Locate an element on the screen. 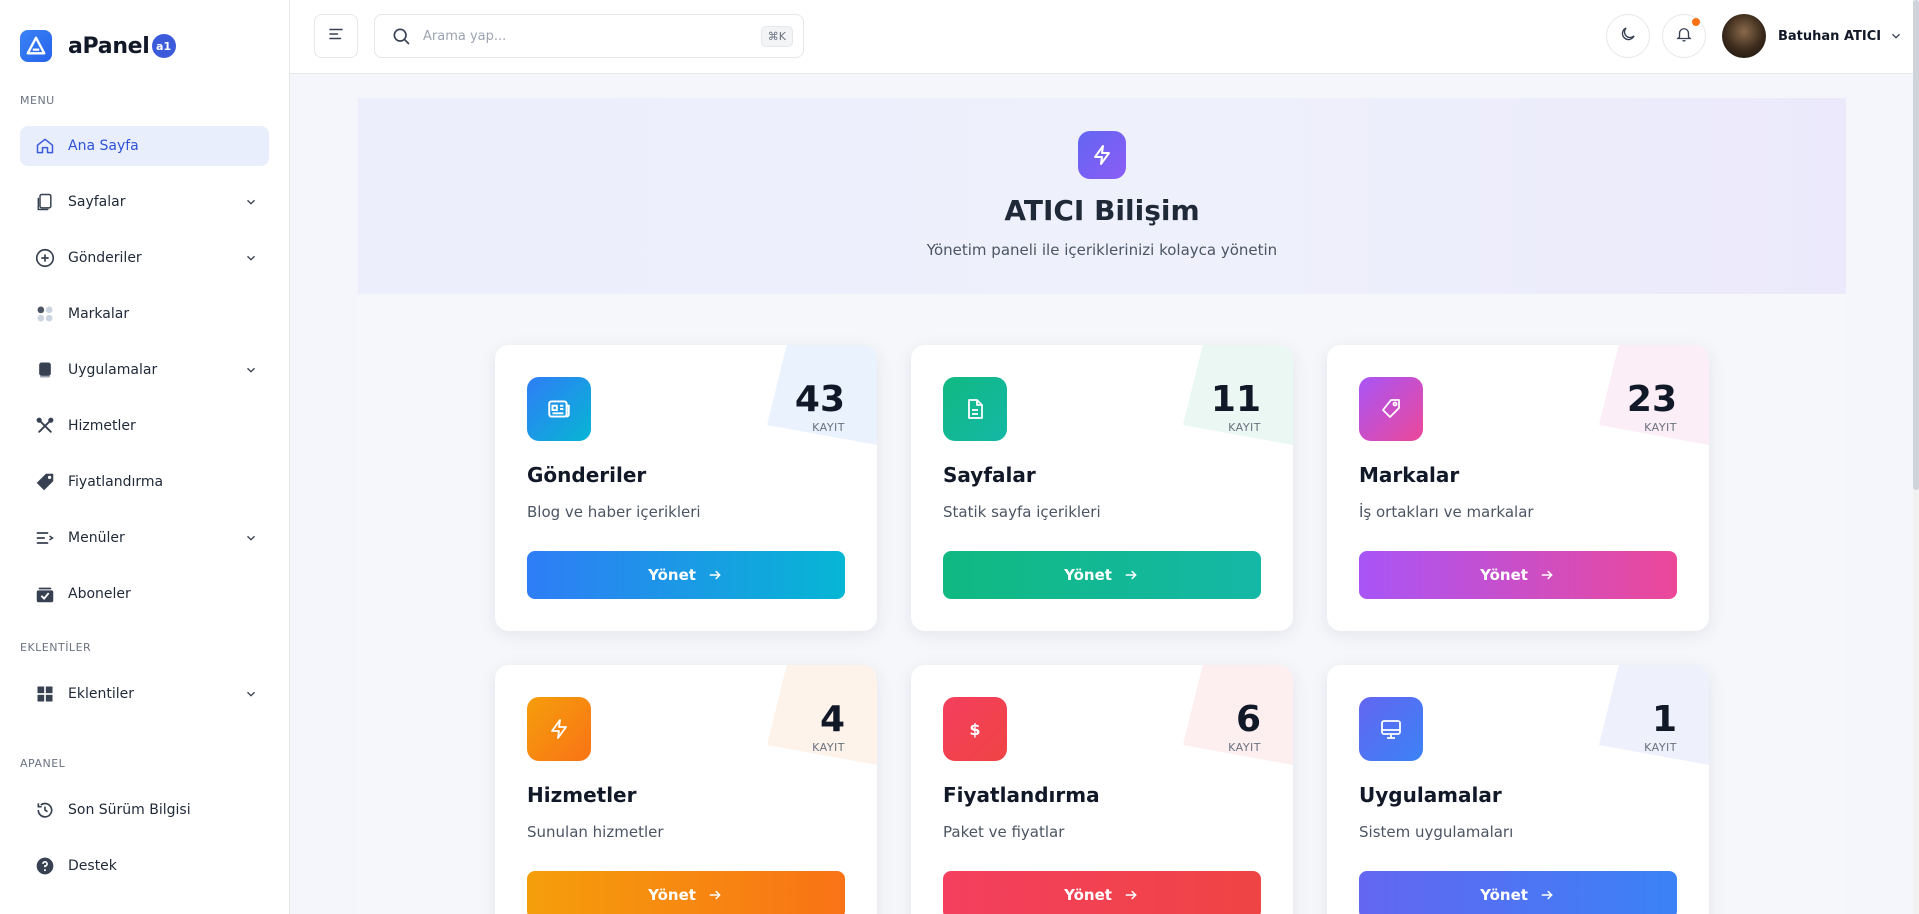 The height and width of the screenshot is (914, 1919). search-icon is located at coordinates (401, 36).